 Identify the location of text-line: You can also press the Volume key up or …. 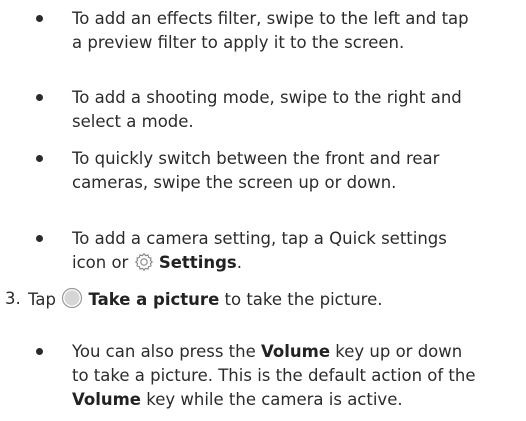
(289, 352).